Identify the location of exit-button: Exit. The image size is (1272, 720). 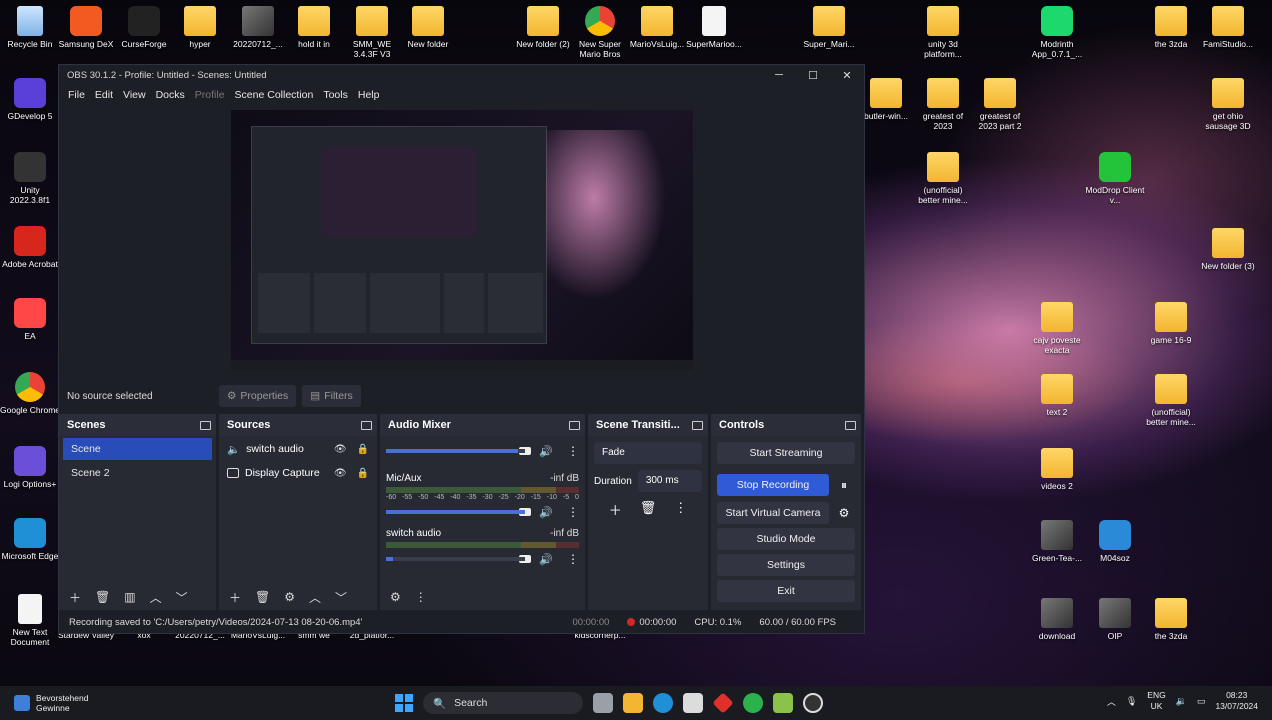
(786, 591).